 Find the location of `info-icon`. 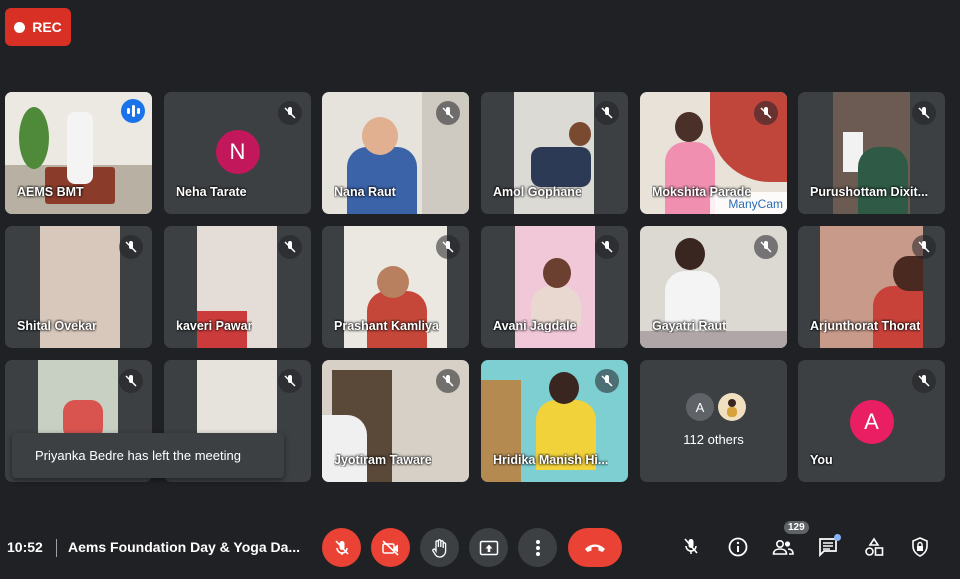

info-icon is located at coordinates (738, 547).